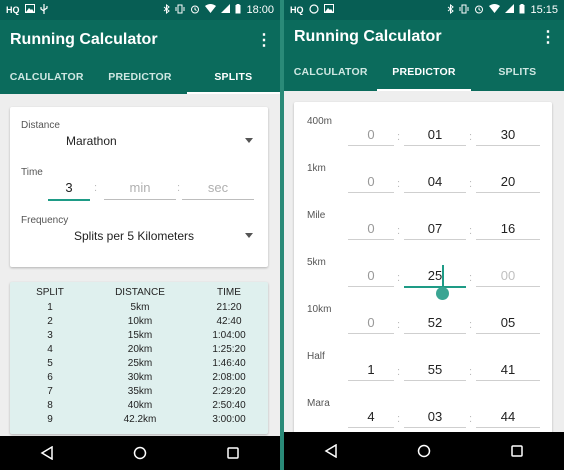 The width and height of the screenshot is (564, 470). Describe the element at coordinates (50, 292) in the screenshot. I see `column-header-split: SPLIT` at that location.